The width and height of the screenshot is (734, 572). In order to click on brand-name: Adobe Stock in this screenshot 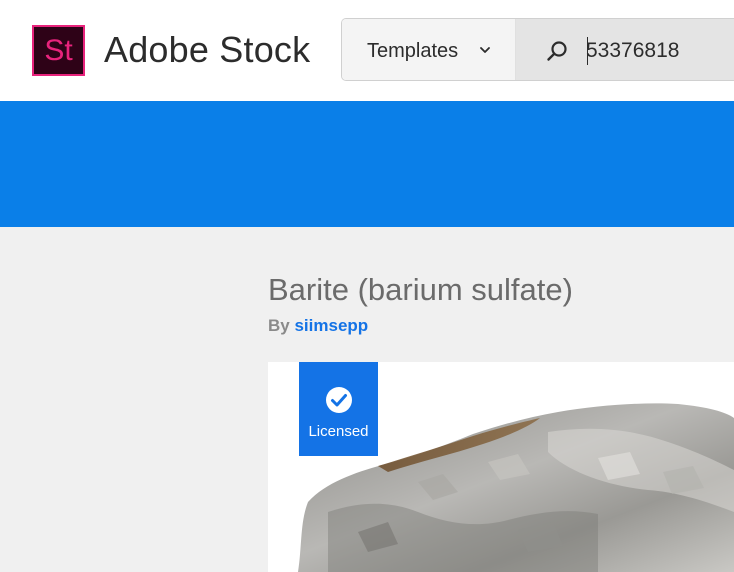, I will do `click(207, 50)`.